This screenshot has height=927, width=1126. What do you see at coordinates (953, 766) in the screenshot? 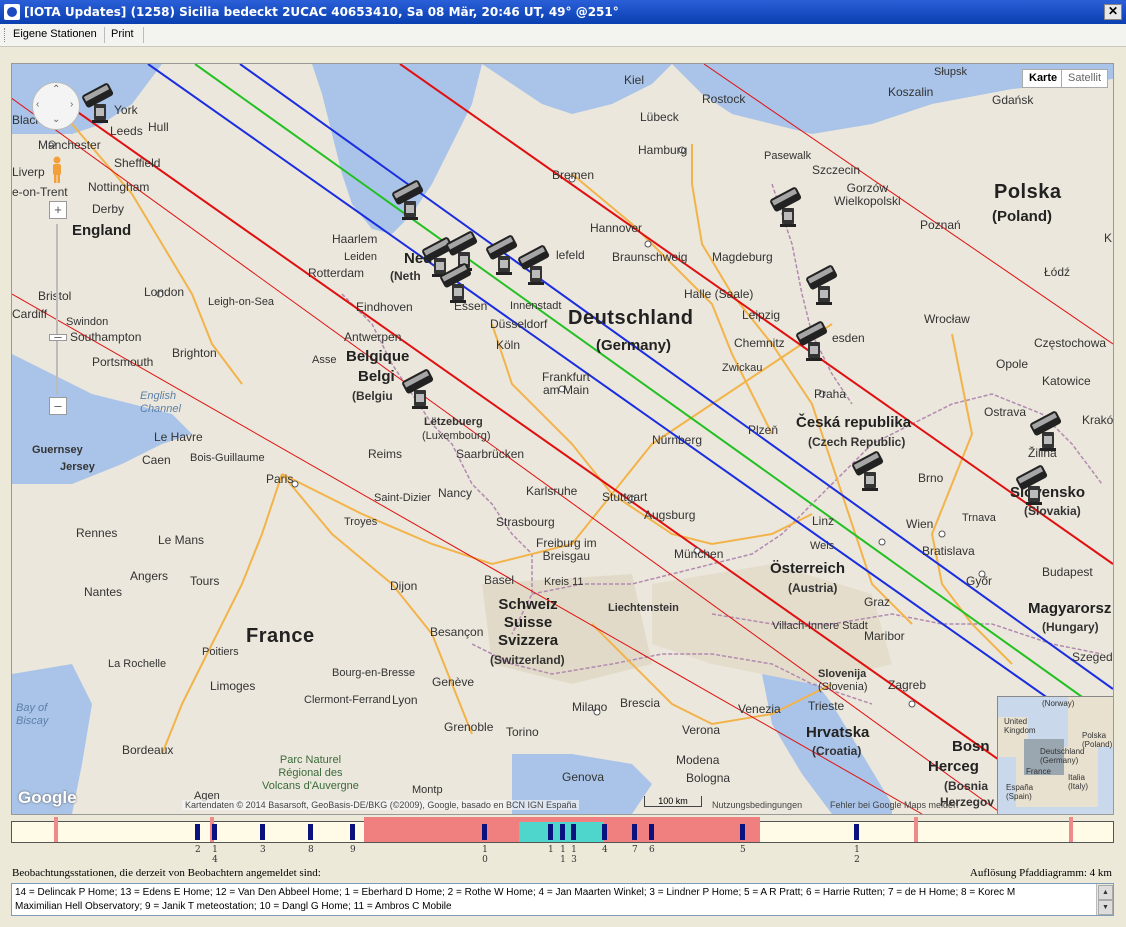
I see `map-label: Herceg` at bounding box center [953, 766].